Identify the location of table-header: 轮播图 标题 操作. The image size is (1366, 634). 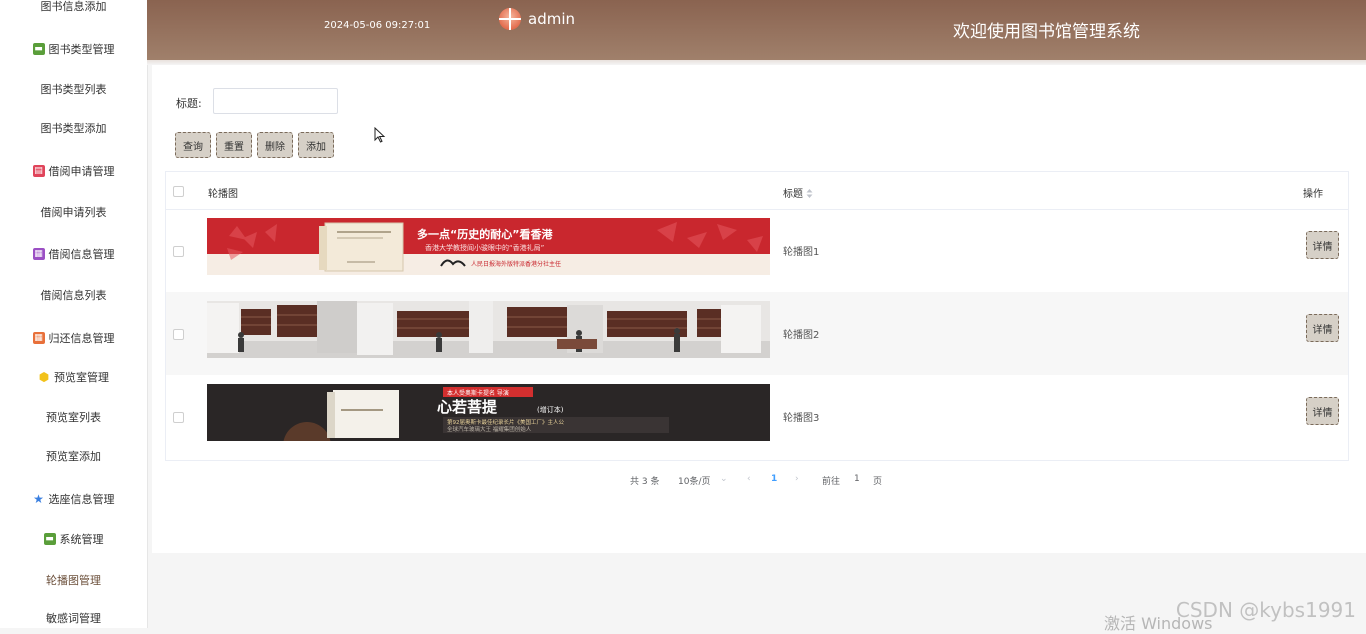
(757, 191).